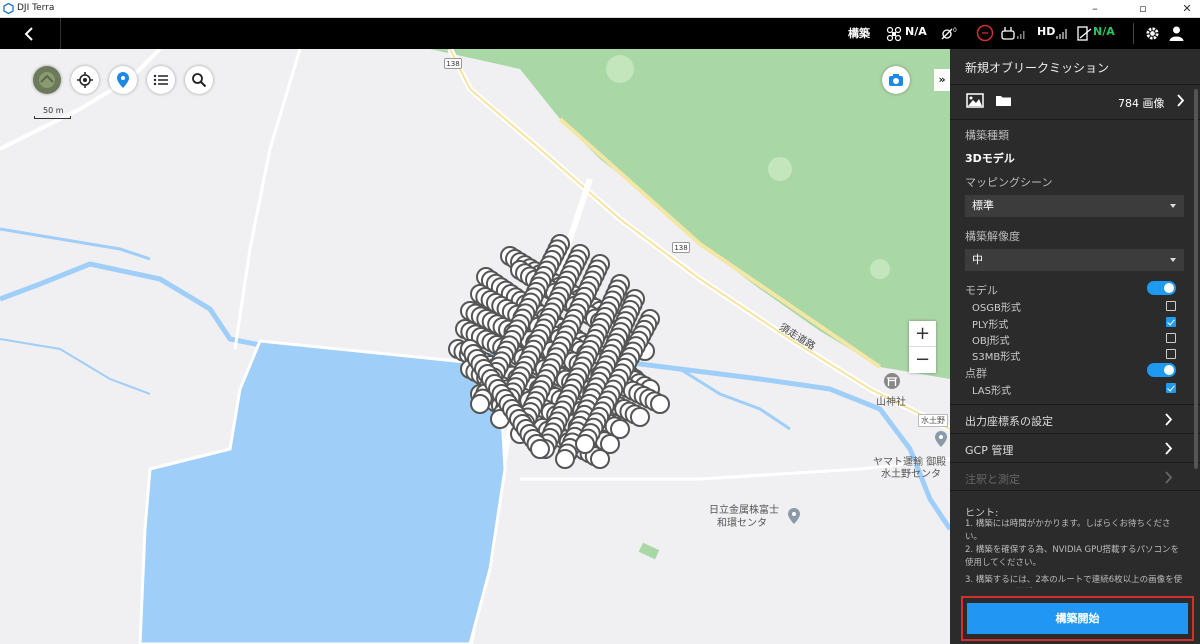 This screenshot has width=1200, height=644. What do you see at coordinates (1075, 447) in the screenshot?
I see `gcp-management-row: GCP 管理` at bounding box center [1075, 447].